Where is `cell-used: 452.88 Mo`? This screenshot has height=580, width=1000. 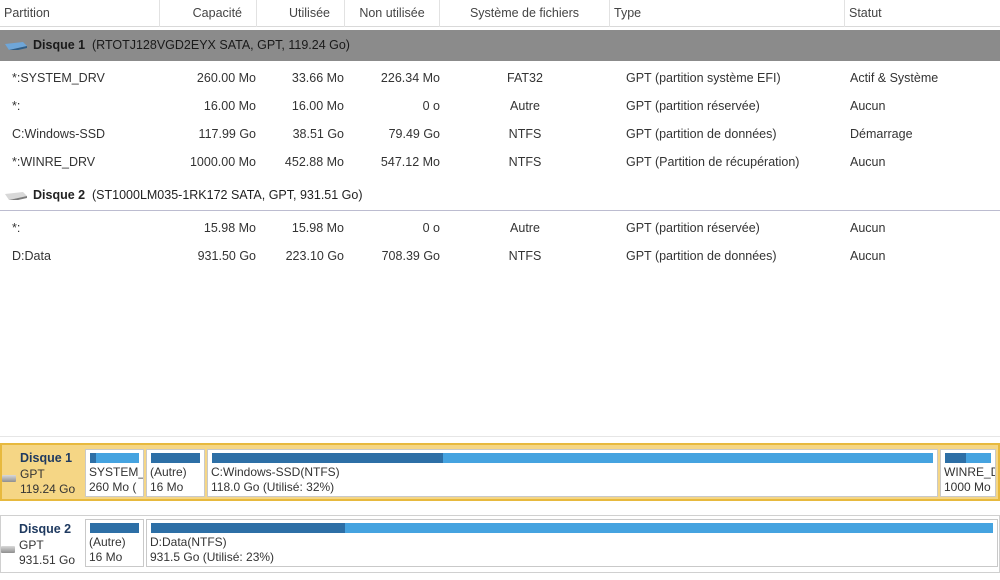 cell-used: 452.88 Mo is located at coordinates (314, 162).